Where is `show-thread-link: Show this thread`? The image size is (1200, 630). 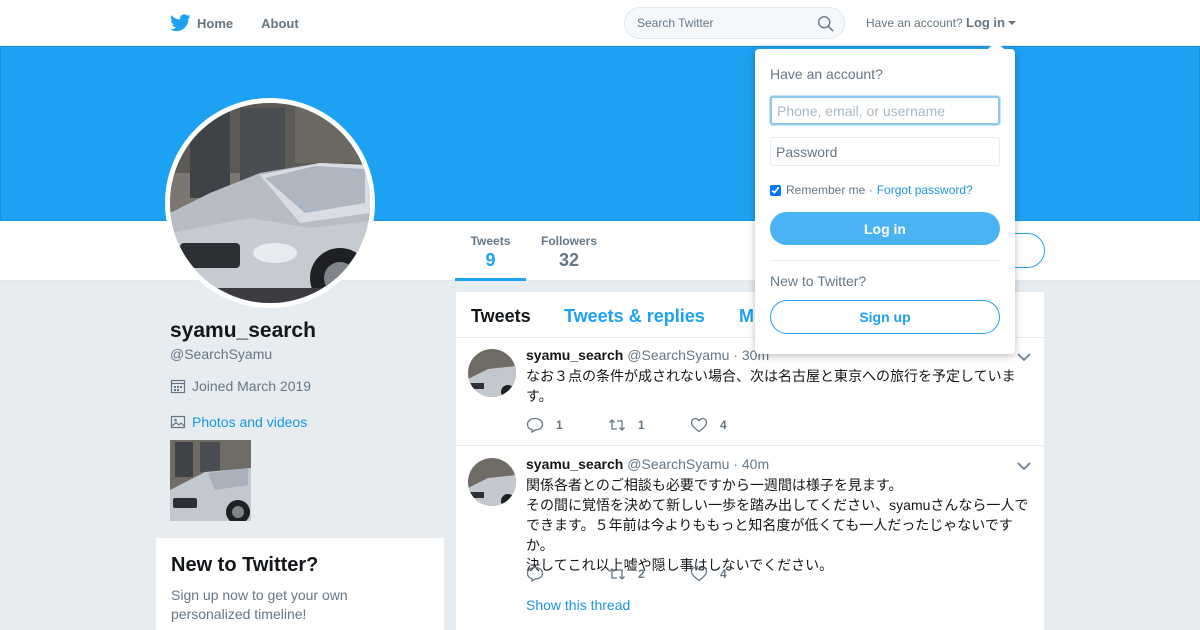
show-thread-link: Show this thread is located at coordinates (578, 605).